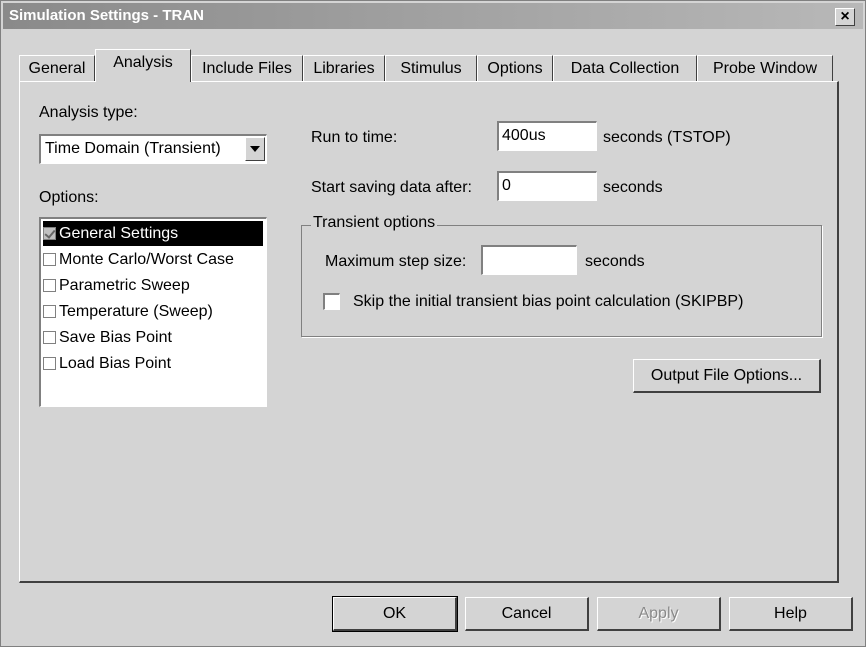 The width and height of the screenshot is (866, 647). What do you see at coordinates (143, 62) in the screenshot?
I see `tab-label: Analysis` at bounding box center [143, 62].